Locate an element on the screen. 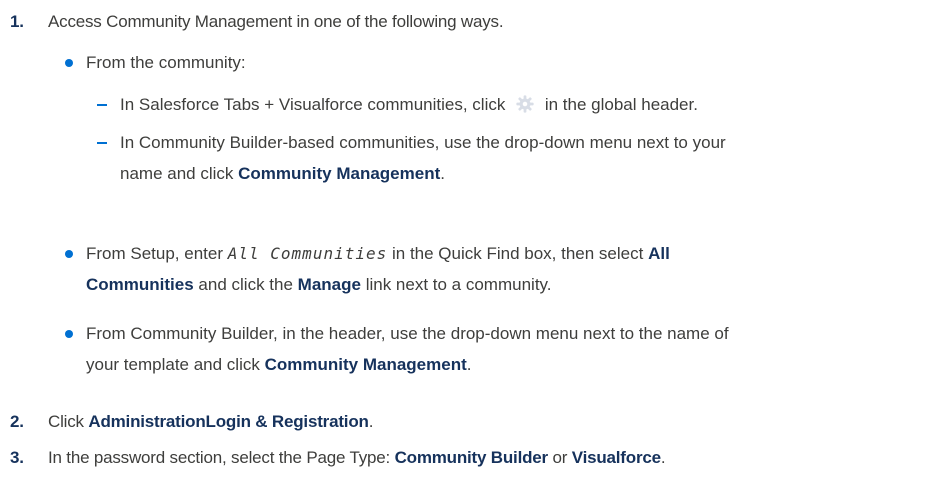 This screenshot has height=480, width=930. bullet-text: From the community: is located at coordinates (166, 62).